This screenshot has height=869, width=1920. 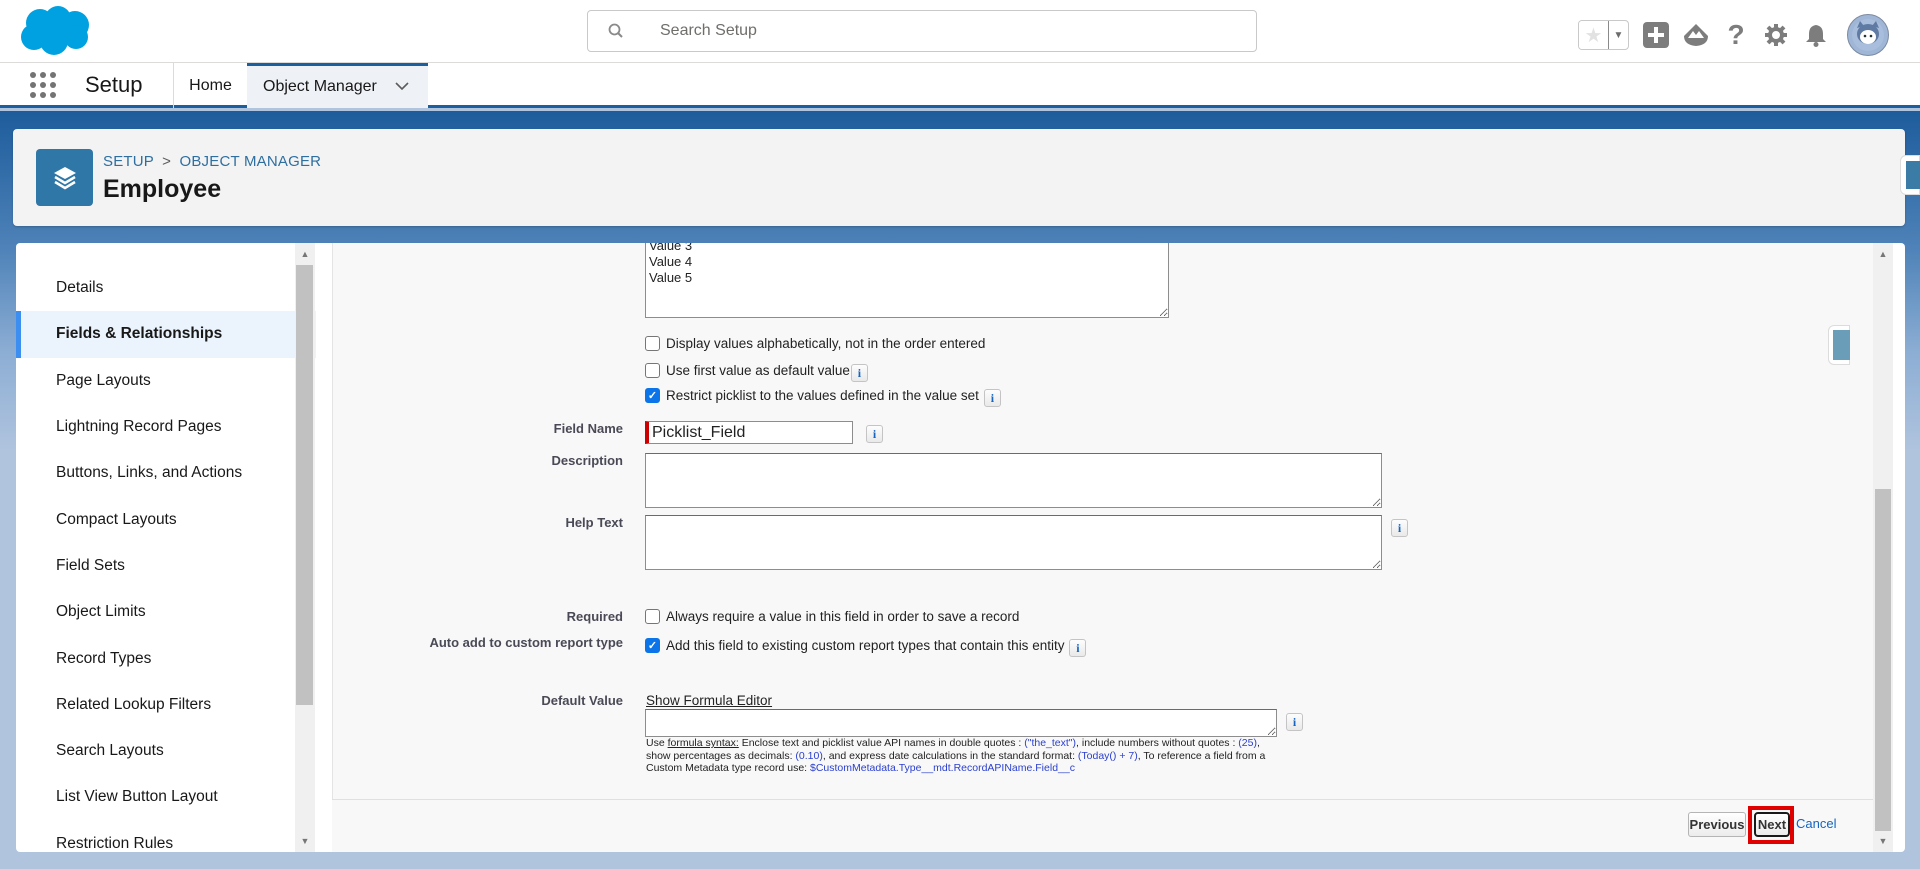 What do you see at coordinates (1816, 823) in the screenshot?
I see `cancel-link: Cancel` at bounding box center [1816, 823].